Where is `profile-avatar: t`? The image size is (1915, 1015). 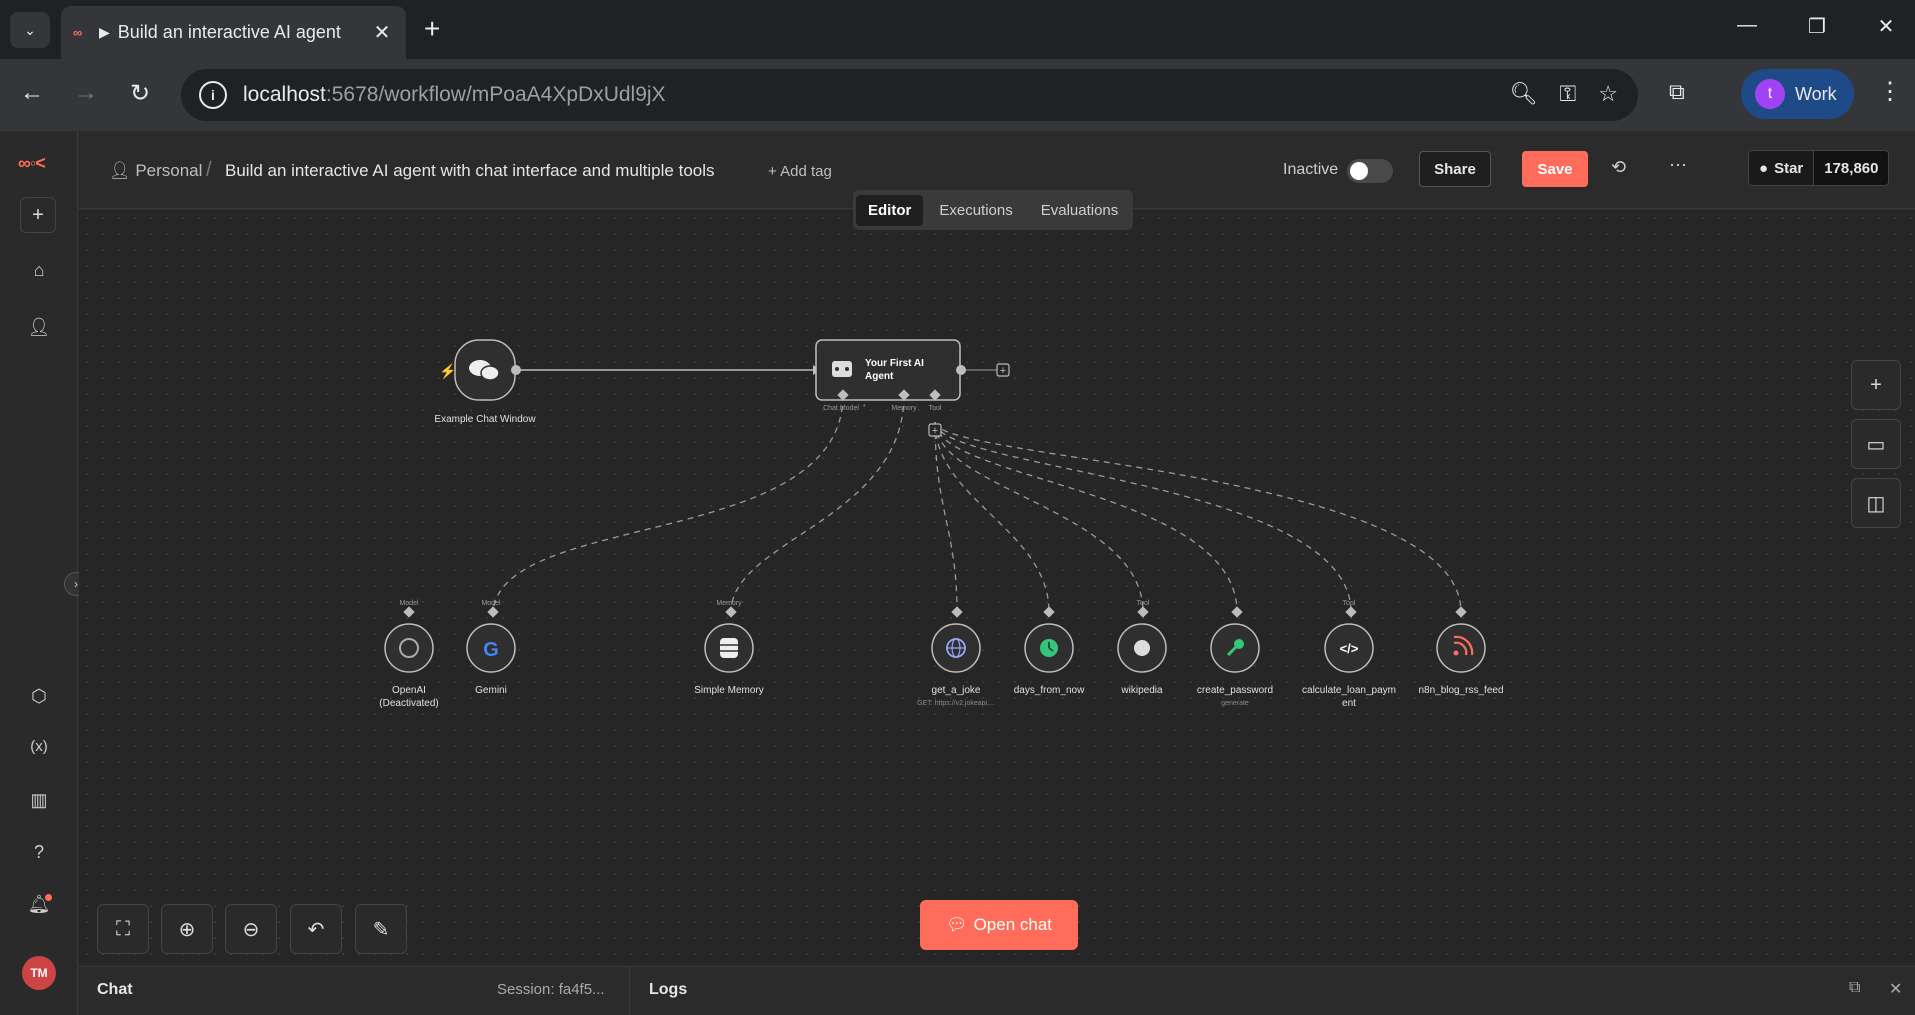 profile-avatar: t is located at coordinates (1770, 94).